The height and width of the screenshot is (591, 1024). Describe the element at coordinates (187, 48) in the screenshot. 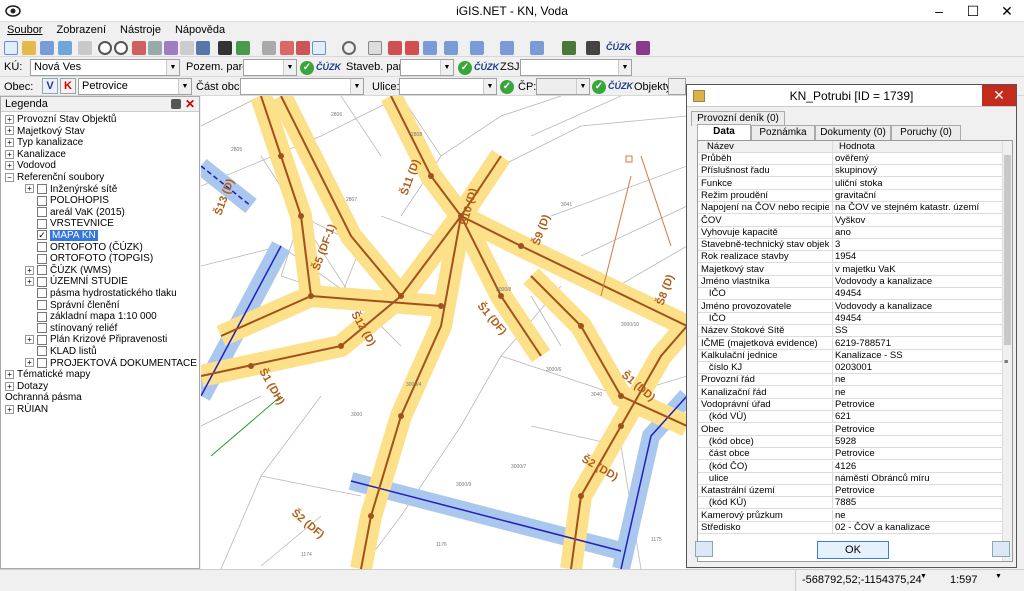

I see `identify-icon` at that location.